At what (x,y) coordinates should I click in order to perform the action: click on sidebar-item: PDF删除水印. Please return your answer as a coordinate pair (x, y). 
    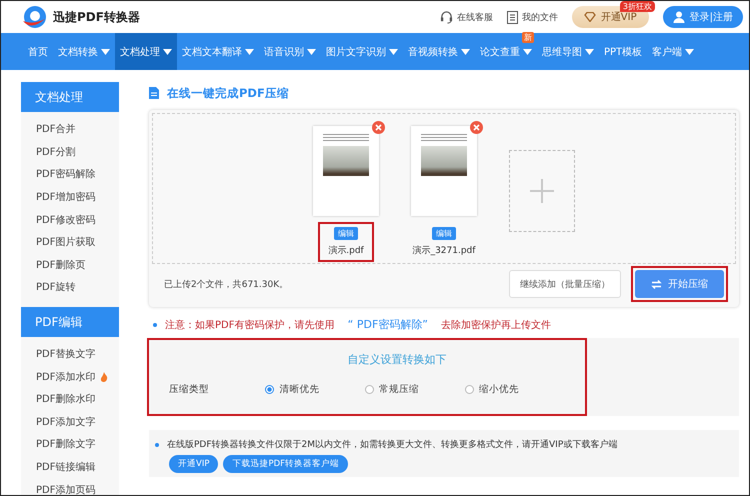
    Looking at the image, I should click on (77, 399).